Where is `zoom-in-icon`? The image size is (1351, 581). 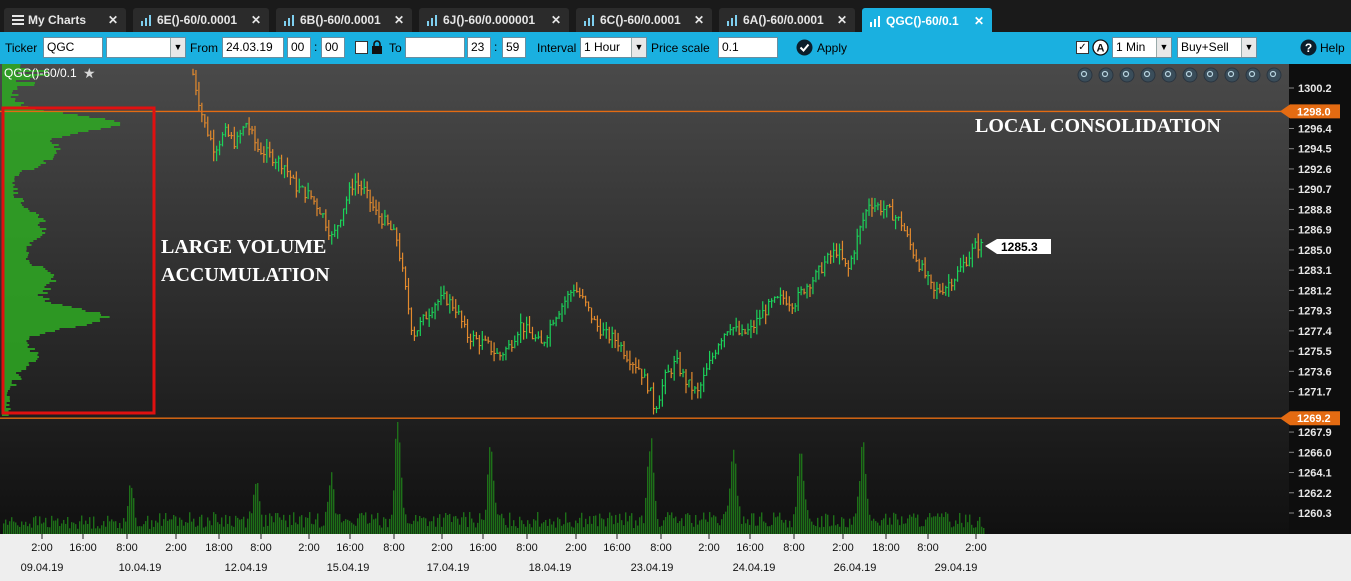
zoom-in-icon is located at coordinates (1106, 75).